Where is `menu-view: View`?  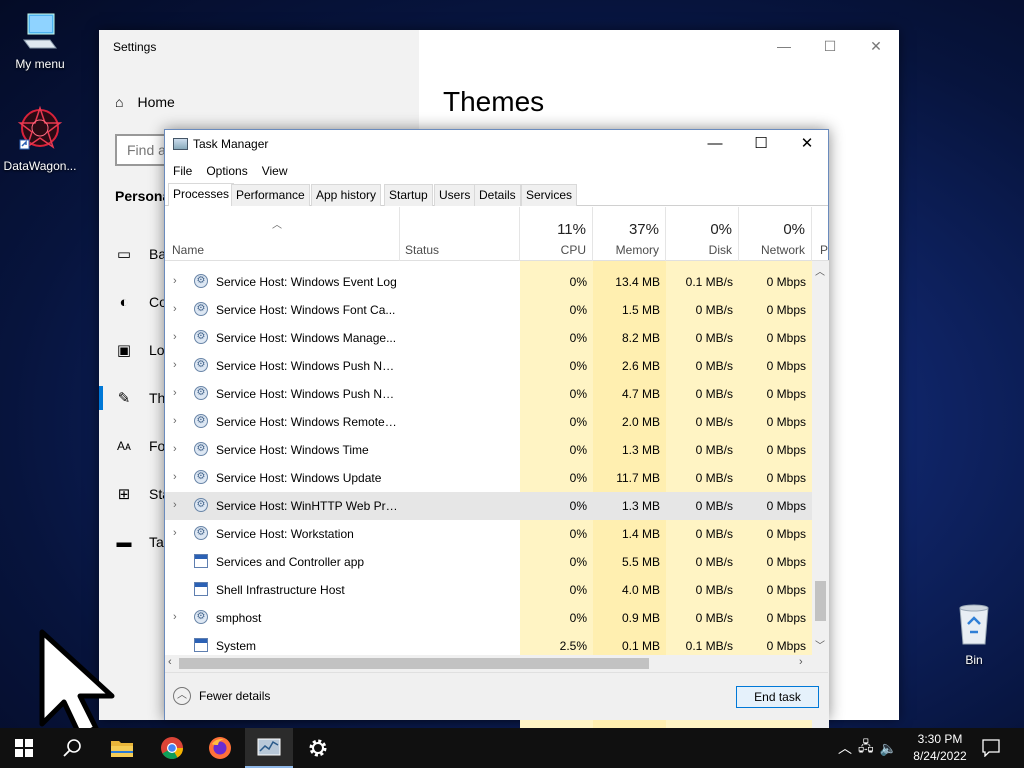
menu-view: View is located at coordinates (275, 171).